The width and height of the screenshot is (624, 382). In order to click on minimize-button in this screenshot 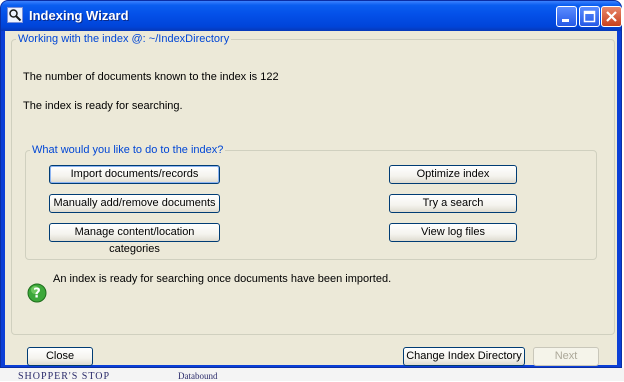, I will do `click(566, 16)`.